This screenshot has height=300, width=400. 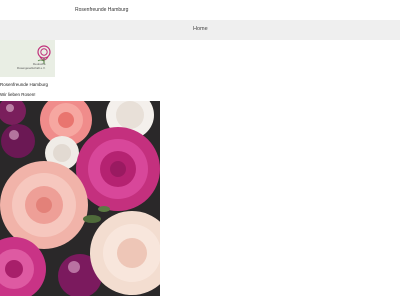 What do you see at coordinates (18, 94) in the screenshot?
I see `sidebar-tagline: Wir lieben Rosen!` at bounding box center [18, 94].